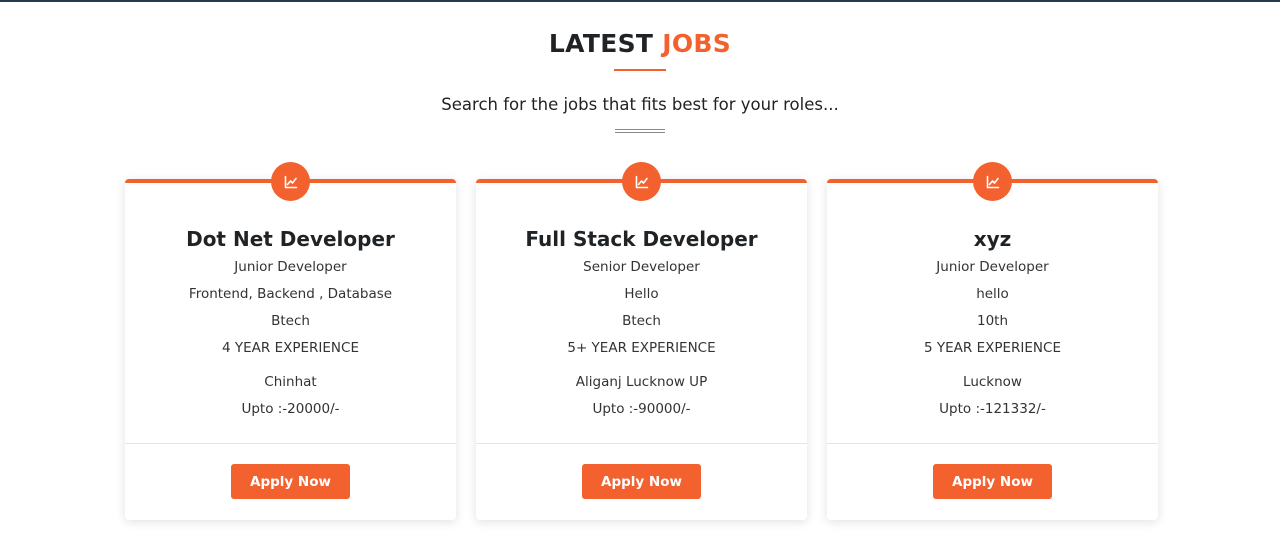  Describe the element at coordinates (992, 321) in the screenshot. I see `job-qualification: 10th` at that location.